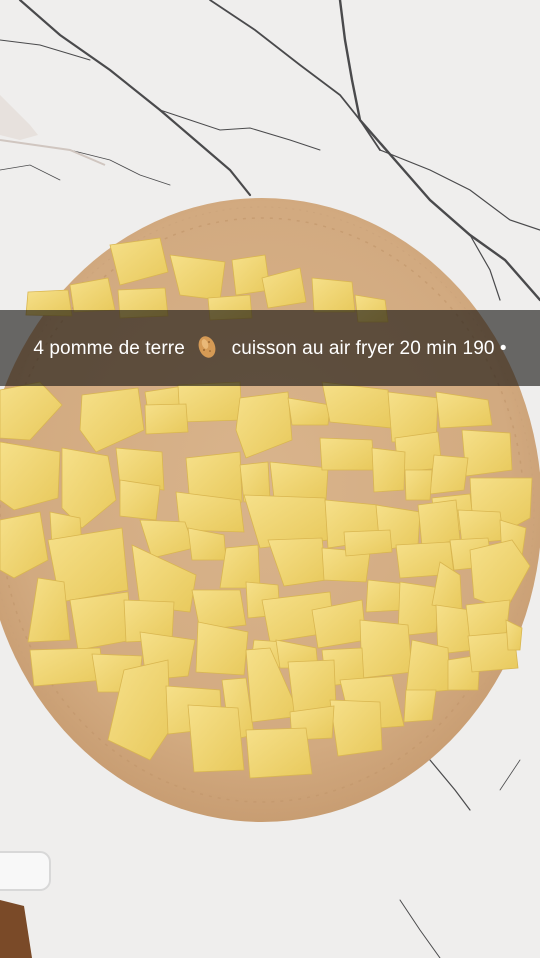 The height and width of the screenshot is (958, 540). What do you see at coordinates (109, 348) in the screenshot?
I see `caption-text-part-1: 4 pomme de terre` at bounding box center [109, 348].